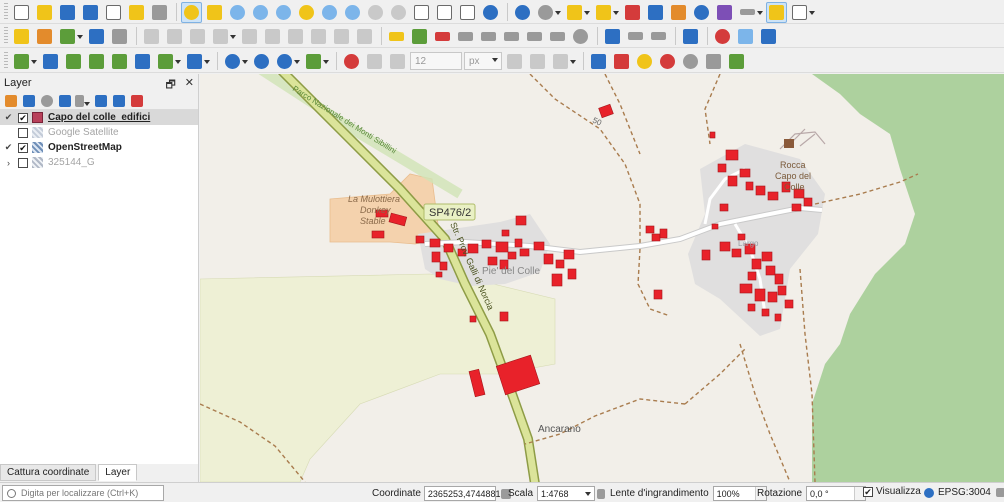 The height and width of the screenshot is (502, 1004). I want to click on zoom-full-icon, so click(283, 12).